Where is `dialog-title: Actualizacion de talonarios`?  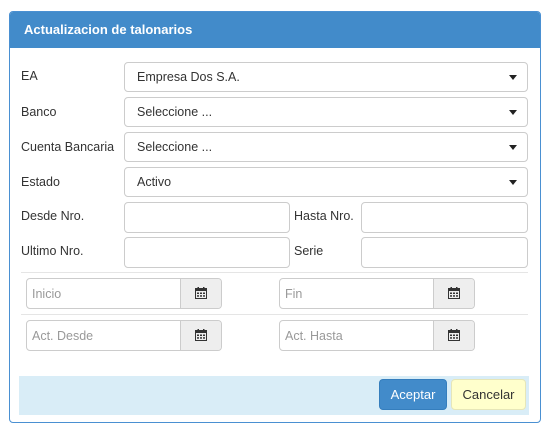 dialog-title: Actualizacion de talonarios is located at coordinates (275, 30).